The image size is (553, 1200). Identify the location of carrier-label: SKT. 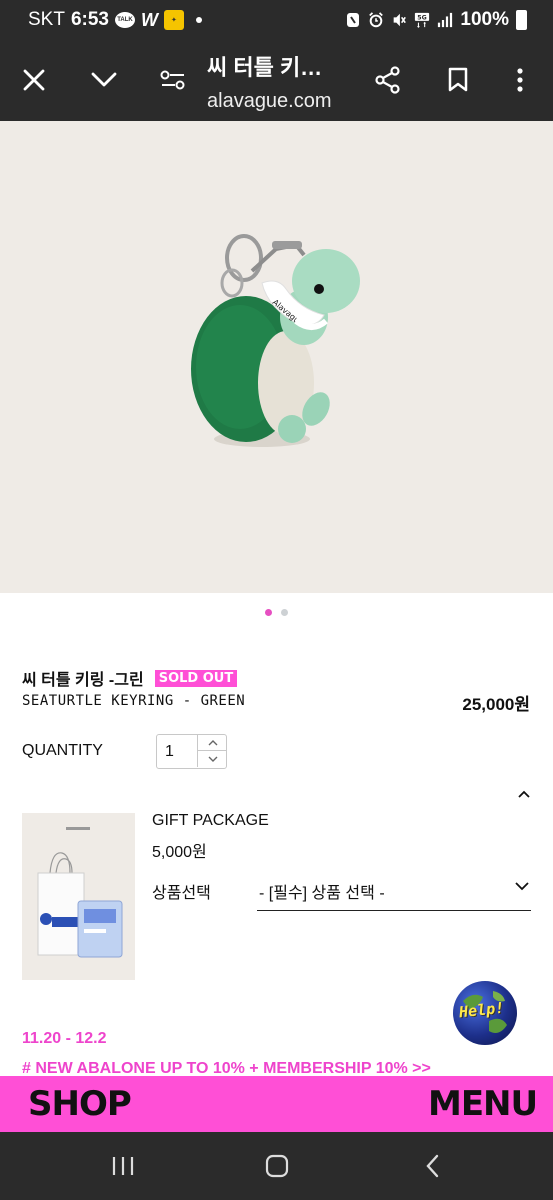
(46, 19).